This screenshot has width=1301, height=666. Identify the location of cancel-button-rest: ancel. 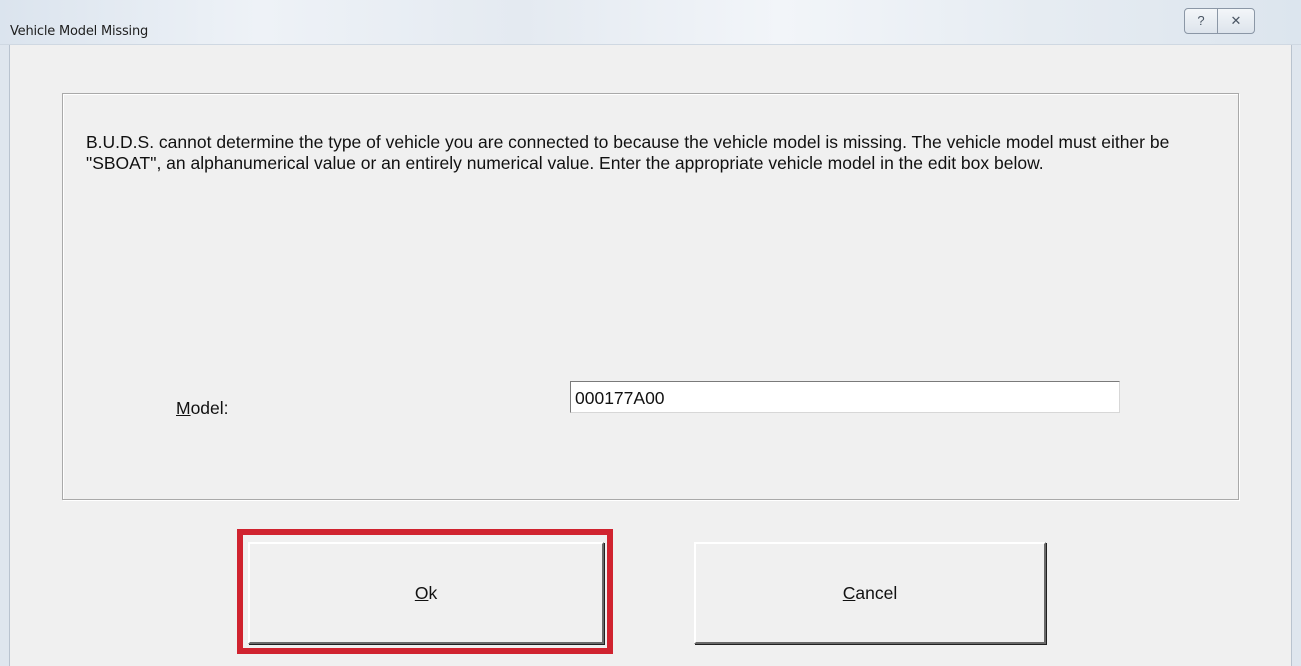
(876, 593).